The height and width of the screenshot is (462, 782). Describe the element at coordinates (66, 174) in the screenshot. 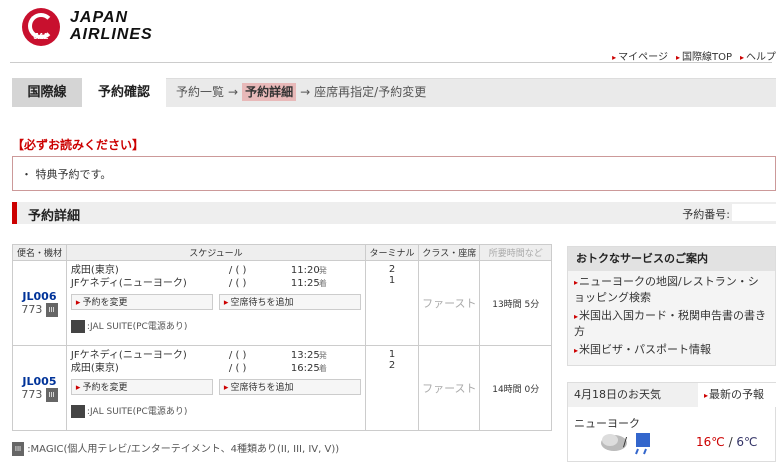

I see `notice-body: ・ 特典予約です。` at that location.